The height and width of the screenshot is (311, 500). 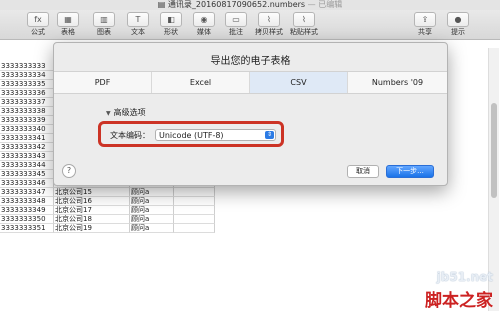 I want to click on table-row: 3333333347 北京公司15 顾问a, so click(x=107, y=192).